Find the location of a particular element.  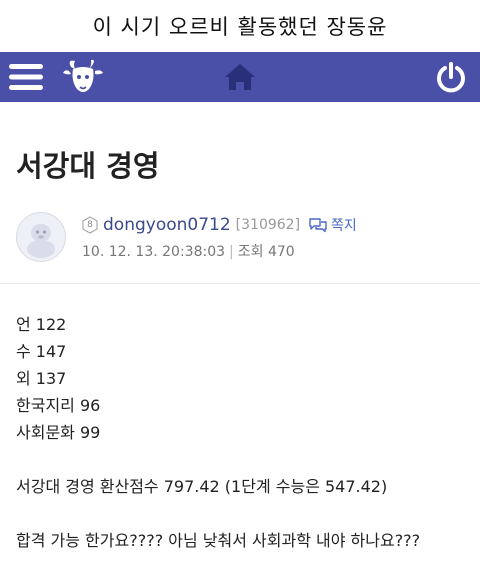

question-line: 합격 가능 한가요???? 아님 낮춰서 사회과학 내야 하나요??? is located at coordinates (218, 540).